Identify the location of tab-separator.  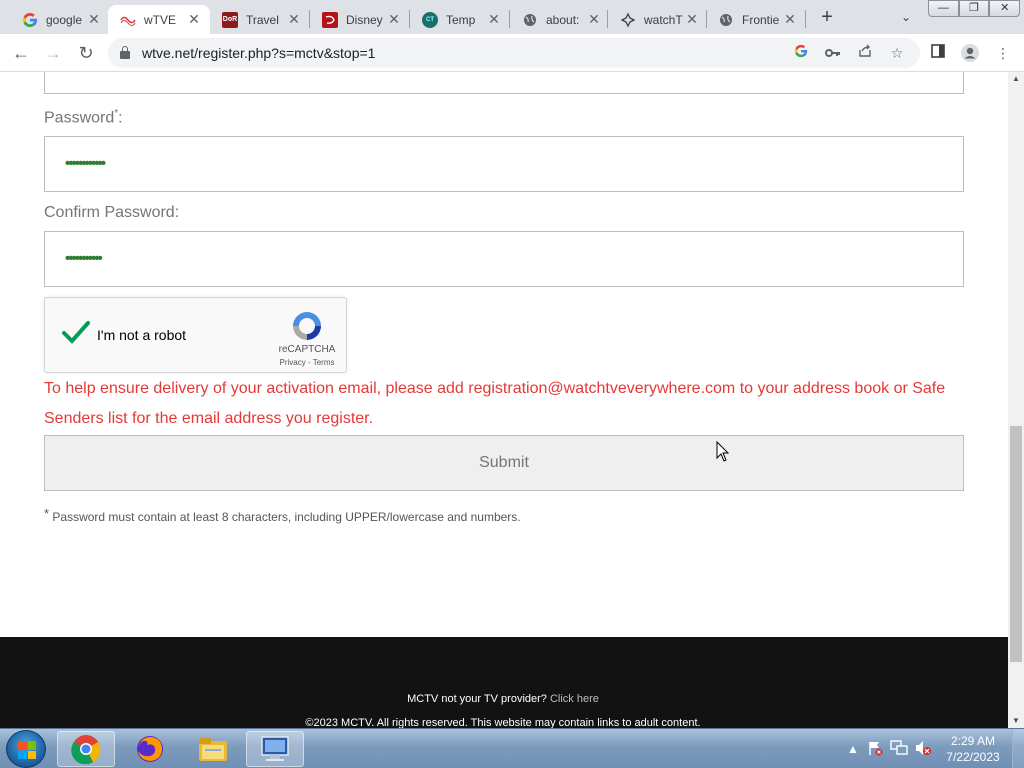
(805, 19).